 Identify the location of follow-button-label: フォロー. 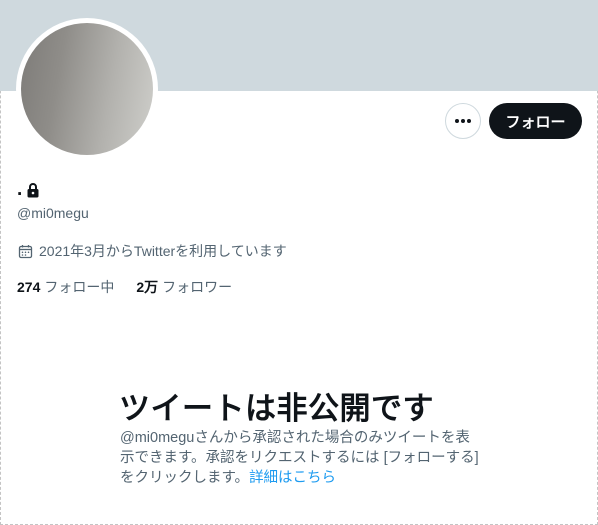
(535, 122).